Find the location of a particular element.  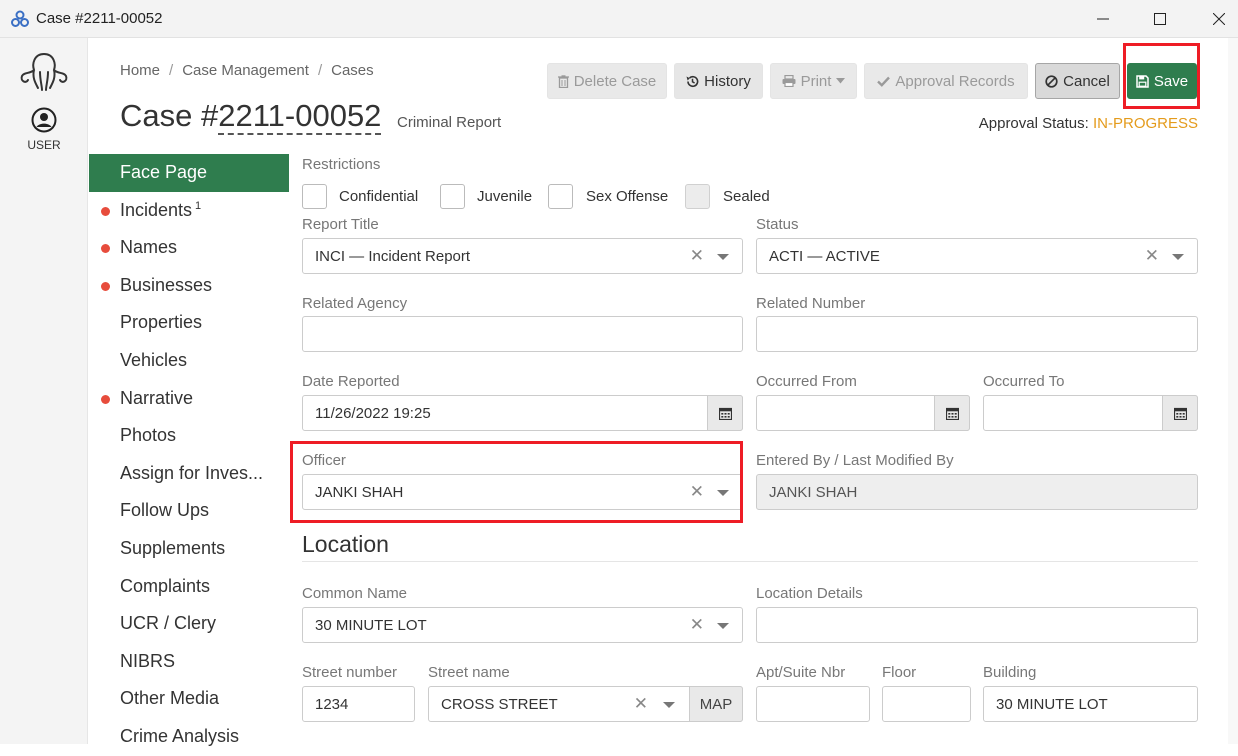

street-number-label: Street number is located at coordinates (350, 672).